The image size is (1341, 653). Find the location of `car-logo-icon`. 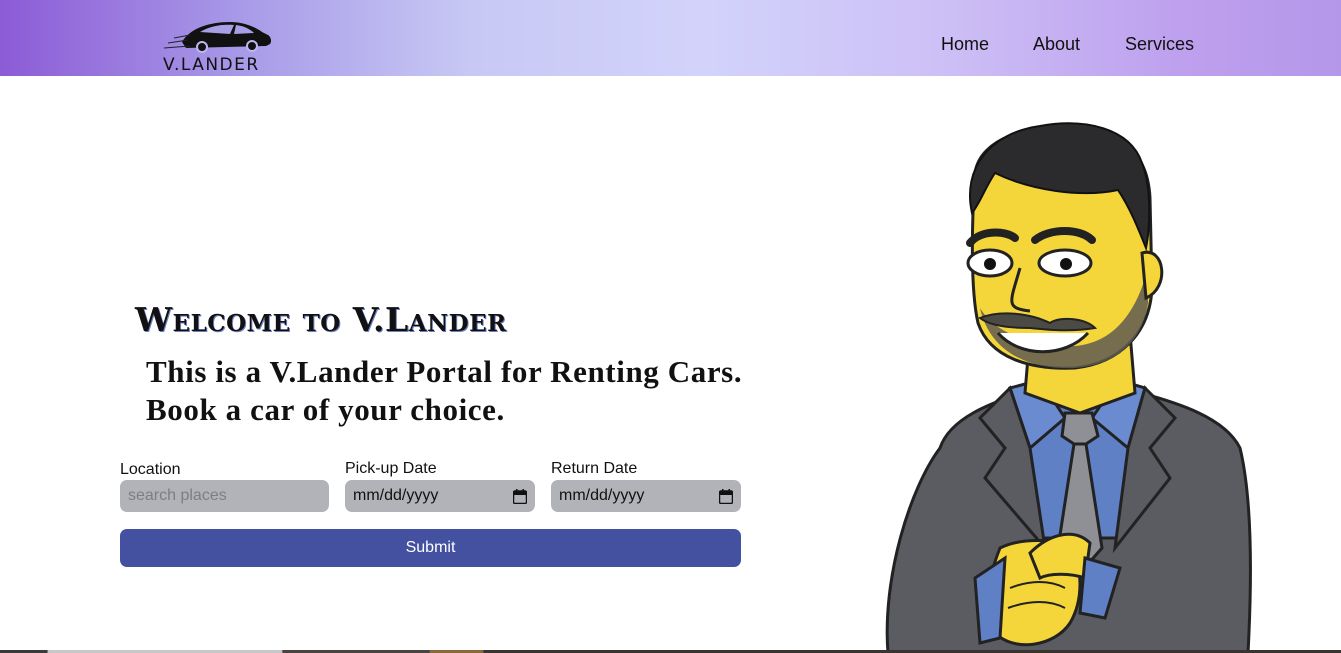

car-logo-icon is located at coordinates (217, 37).